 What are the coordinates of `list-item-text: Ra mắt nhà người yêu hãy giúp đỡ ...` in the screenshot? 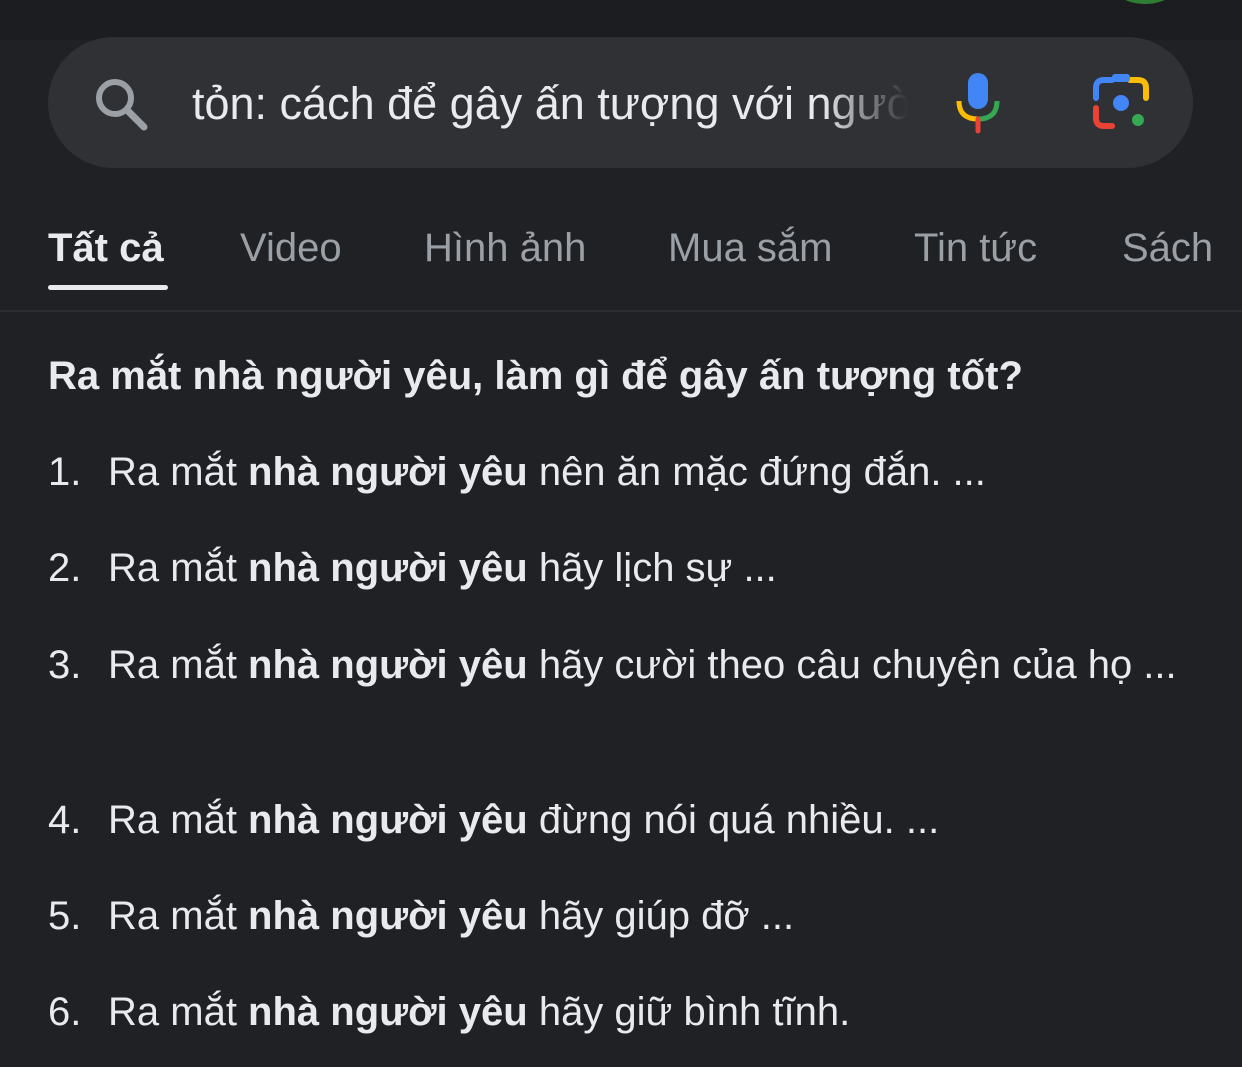 It's located at (451, 916).